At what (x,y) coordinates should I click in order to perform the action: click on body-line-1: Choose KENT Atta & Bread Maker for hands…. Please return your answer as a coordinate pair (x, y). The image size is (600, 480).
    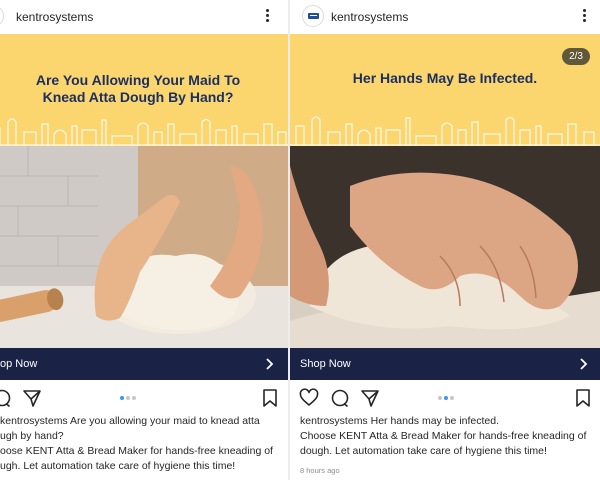
    Looking at the image, I should click on (443, 436).